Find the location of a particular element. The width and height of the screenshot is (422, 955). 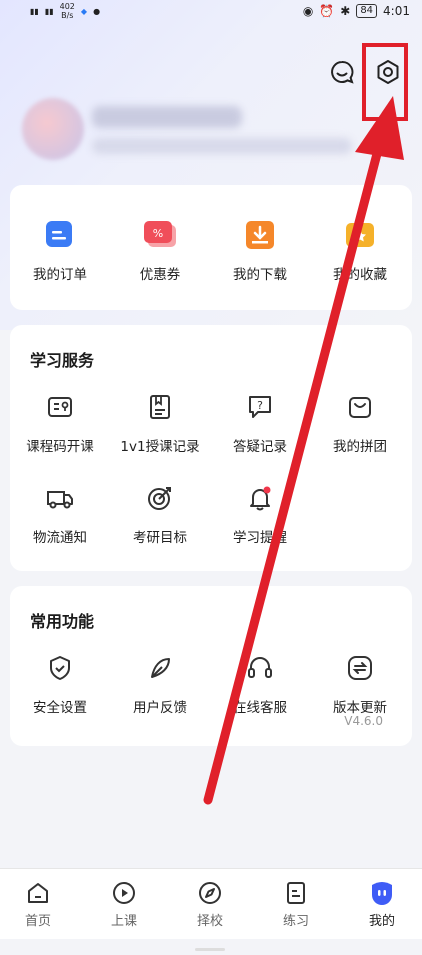

exam-goal: 考研目标 is located at coordinates (160, 512).